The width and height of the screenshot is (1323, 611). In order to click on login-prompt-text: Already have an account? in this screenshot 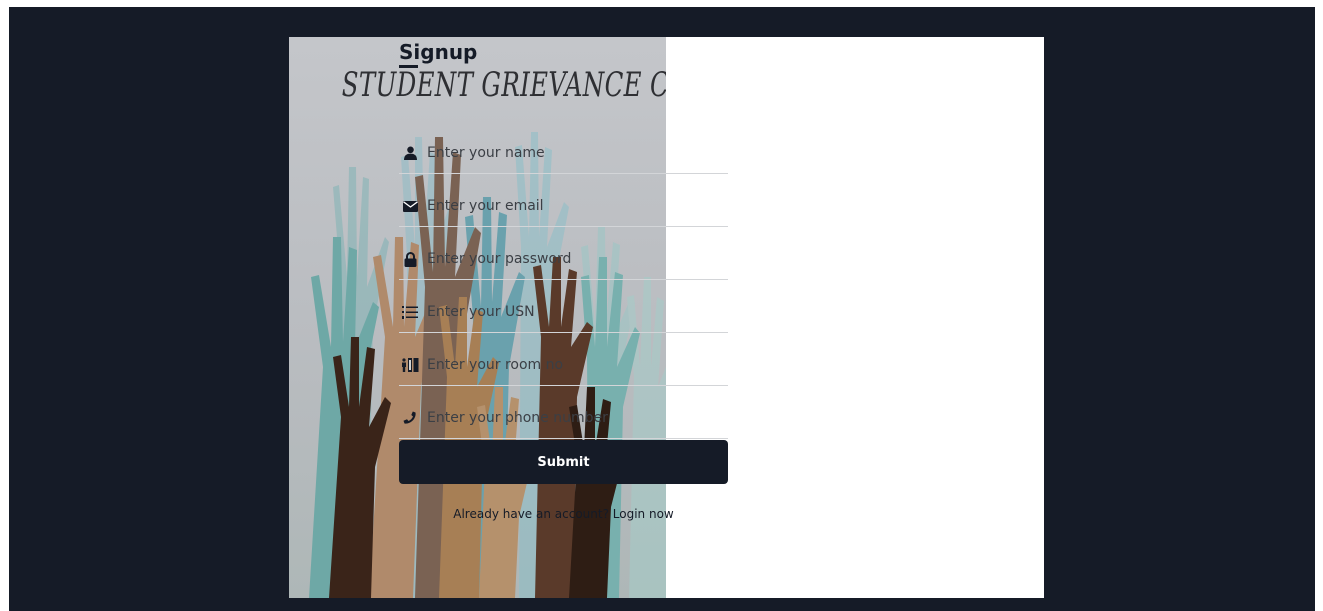, I will do `click(531, 514)`.